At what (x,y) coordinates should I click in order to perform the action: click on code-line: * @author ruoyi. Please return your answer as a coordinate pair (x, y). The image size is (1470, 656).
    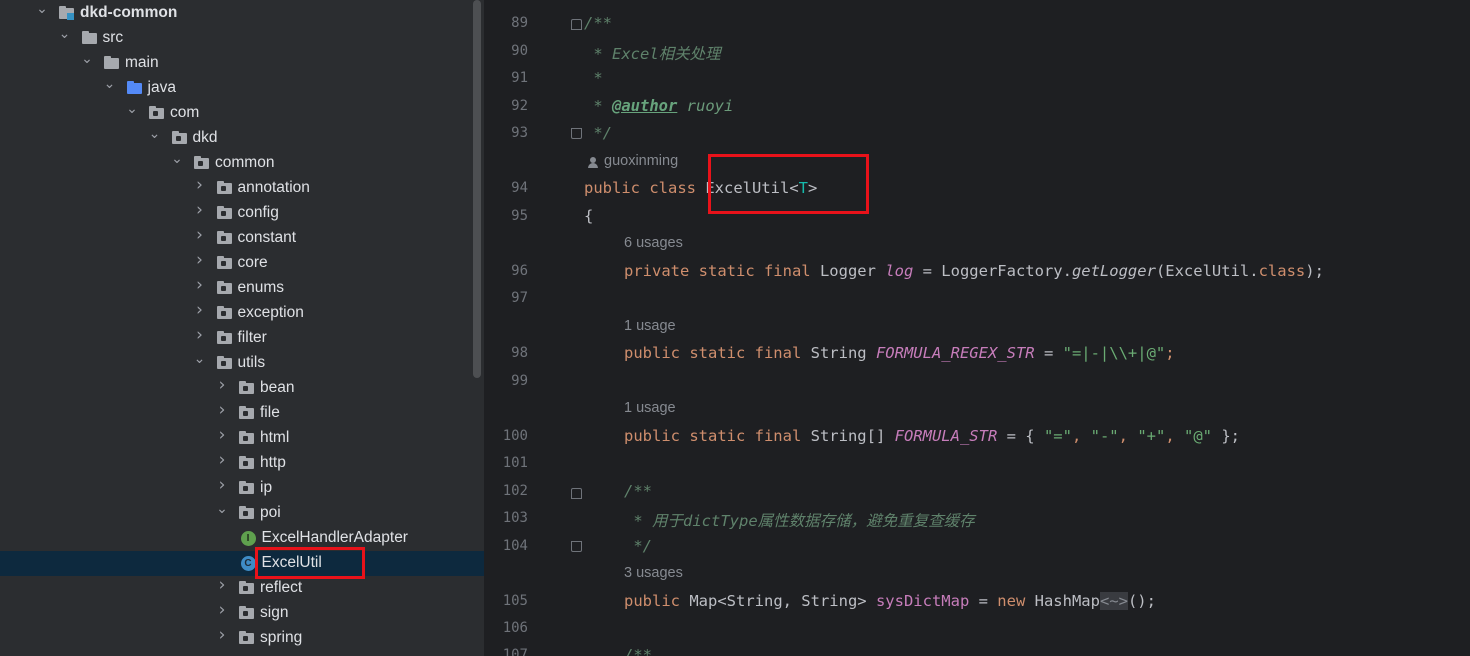
    Looking at the image, I should click on (658, 106).